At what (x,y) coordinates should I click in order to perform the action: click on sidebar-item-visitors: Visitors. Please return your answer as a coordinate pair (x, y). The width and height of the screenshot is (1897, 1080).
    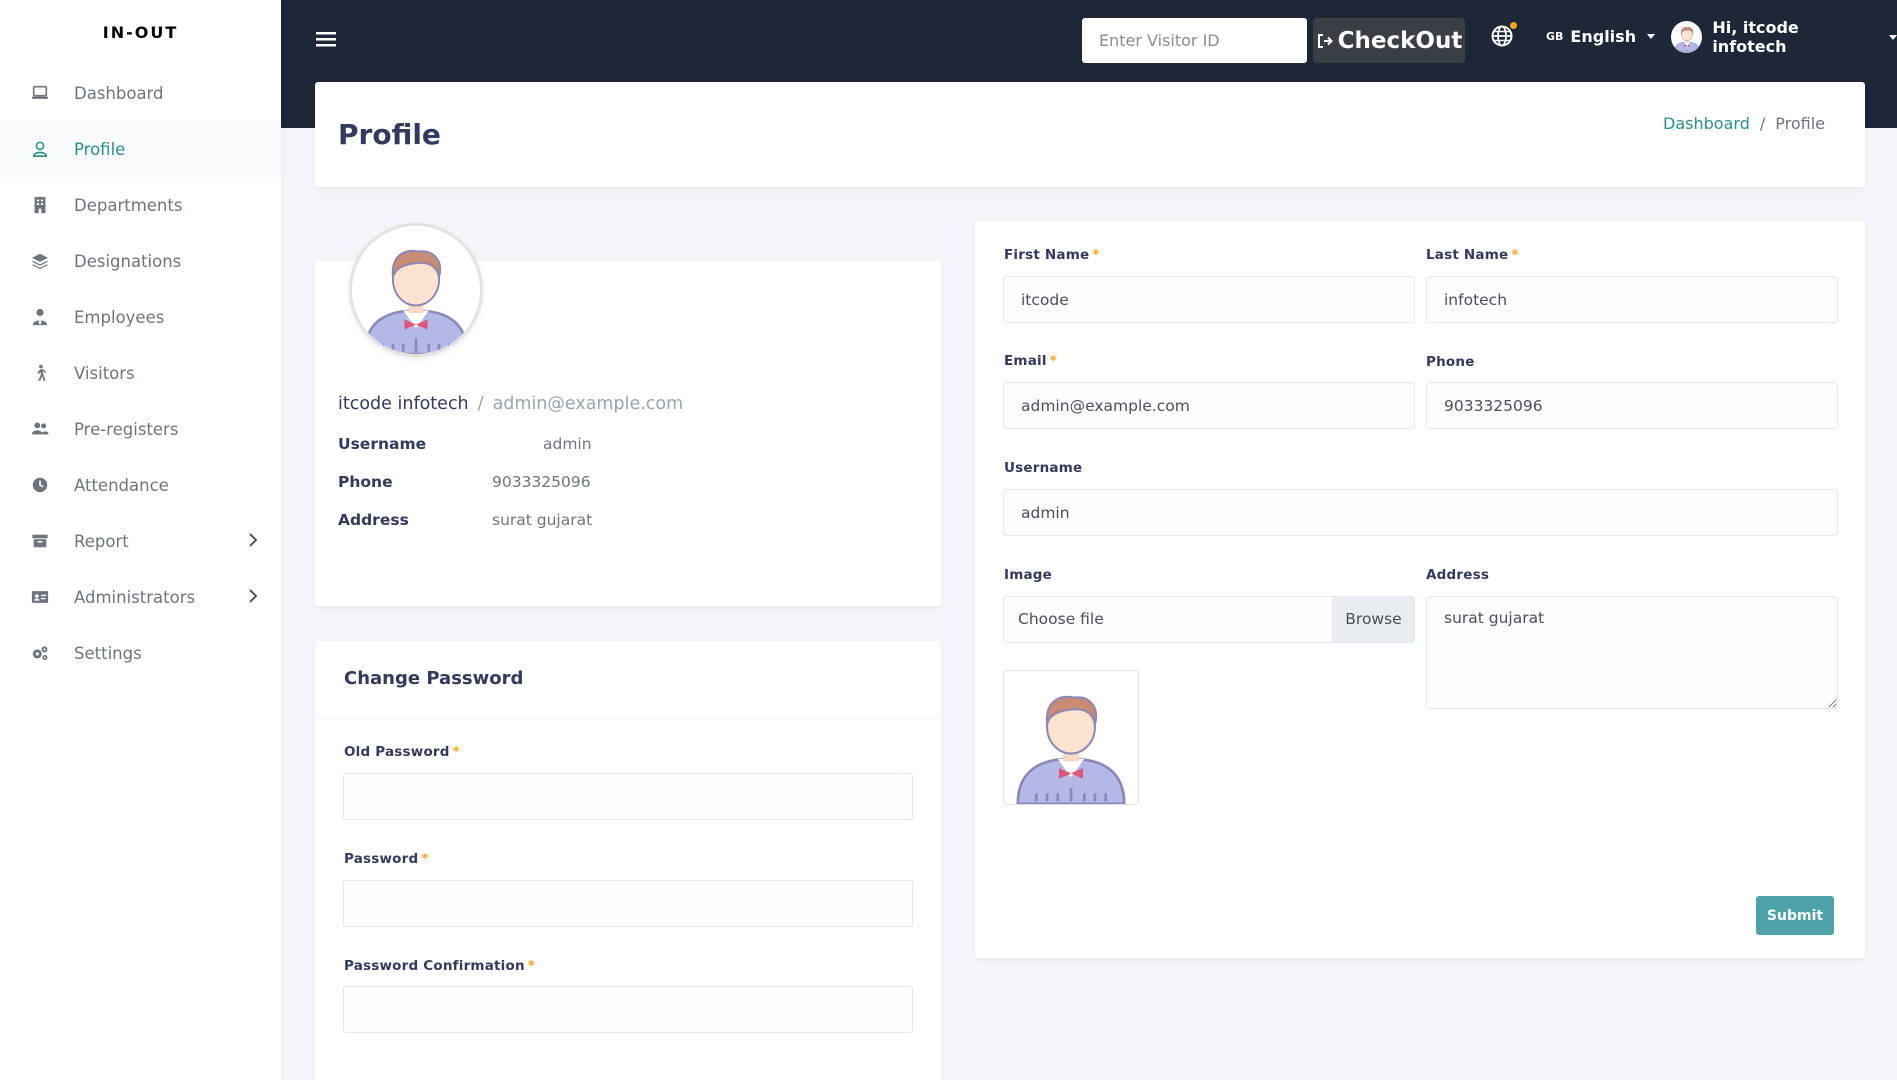
    Looking at the image, I should click on (140, 373).